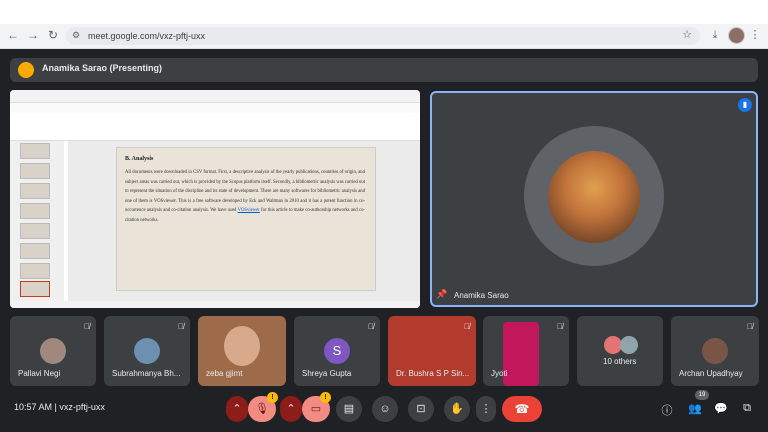 Image resolution: width=768 pixels, height=432 pixels. I want to click on others-count: 10 others, so click(620, 361).